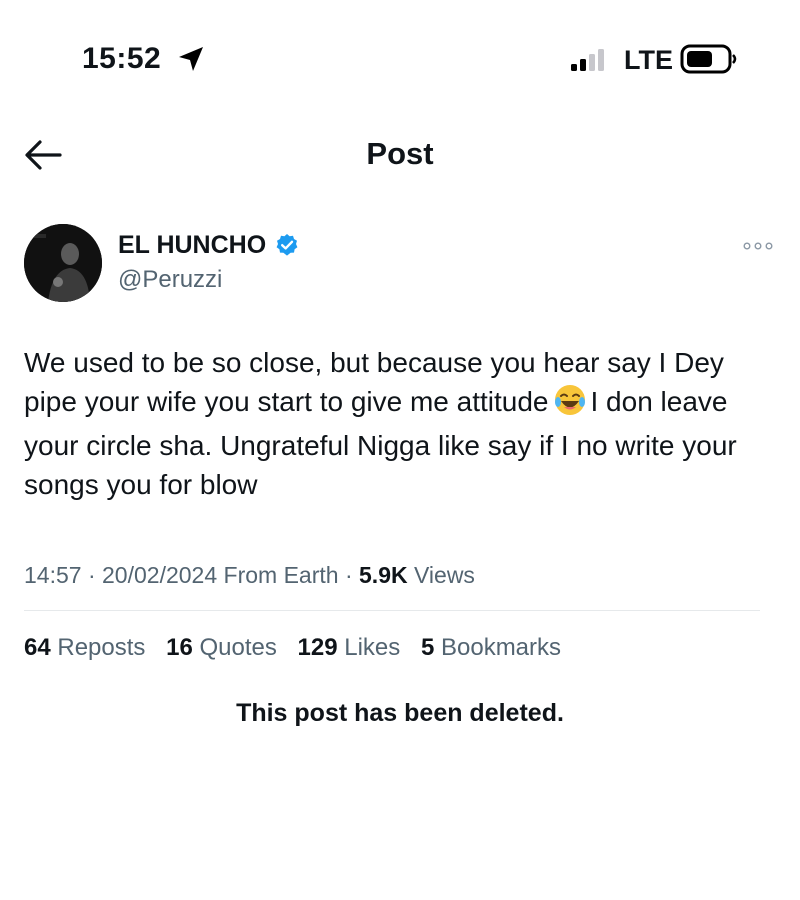  I want to click on post-header: Post, so click(400, 155).